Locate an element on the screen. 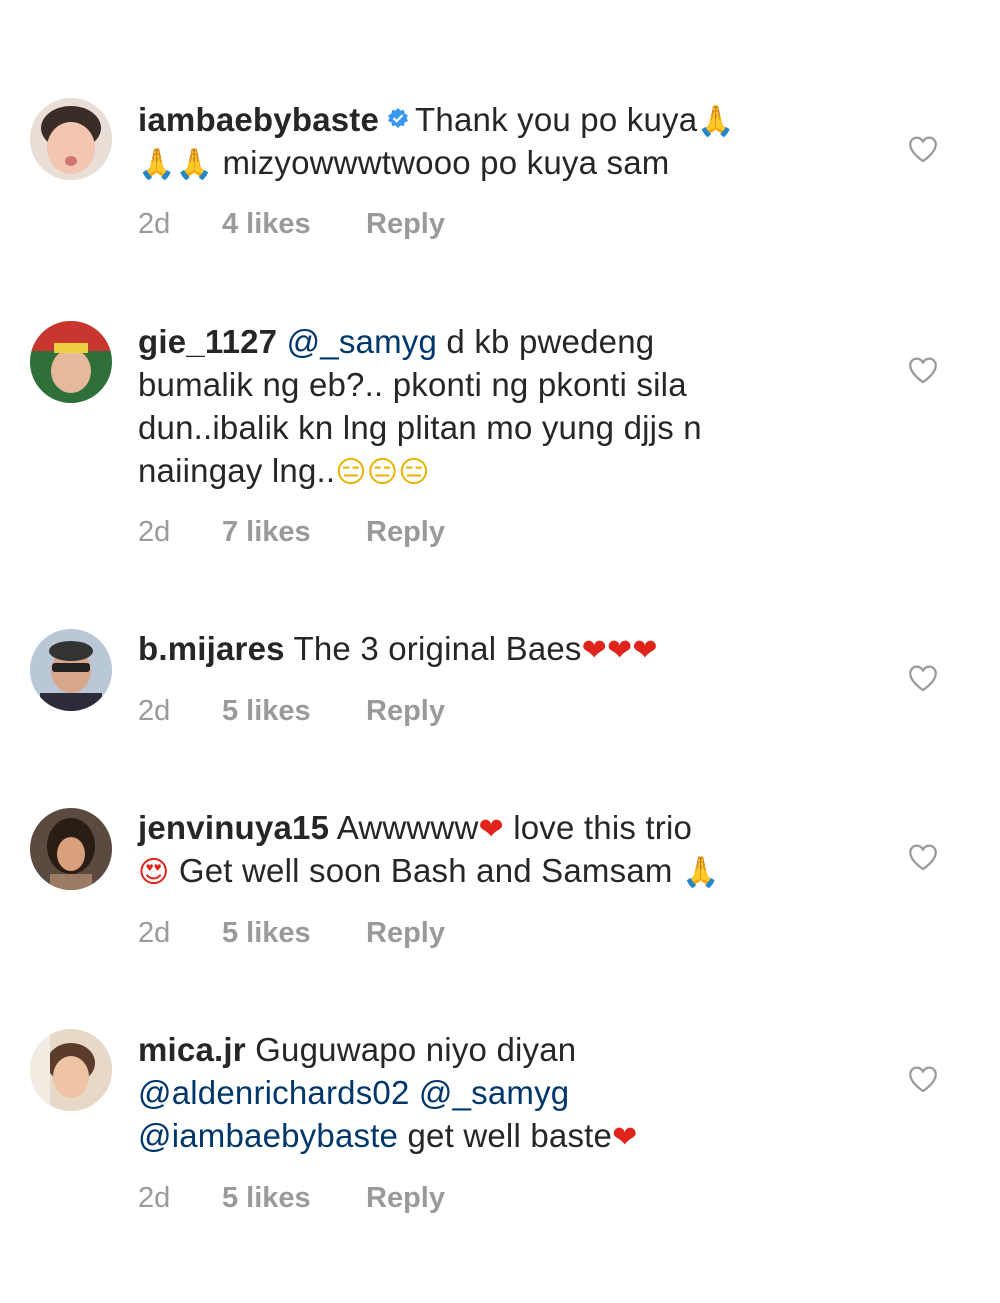 This screenshot has height=1303, width=1000. comment-text-line: Get well soon Bash and Samsam is located at coordinates (425, 870).